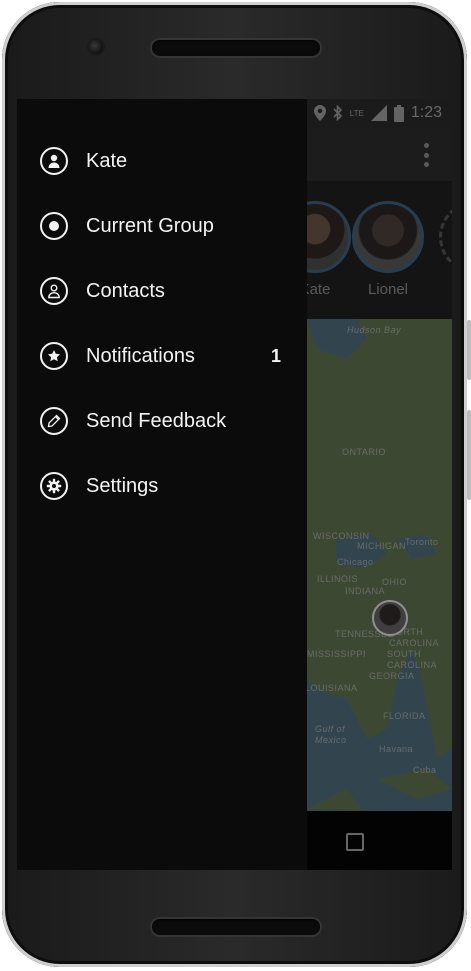 The width and height of the screenshot is (471, 971). I want to click on bottom-speaker, so click(236, 927).